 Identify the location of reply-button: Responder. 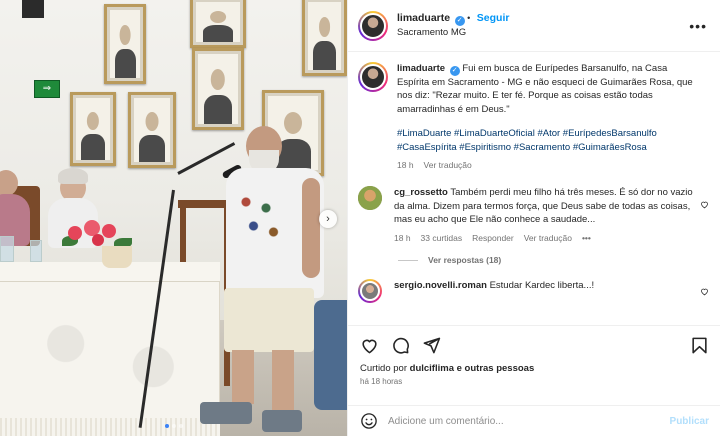
(493, 238).